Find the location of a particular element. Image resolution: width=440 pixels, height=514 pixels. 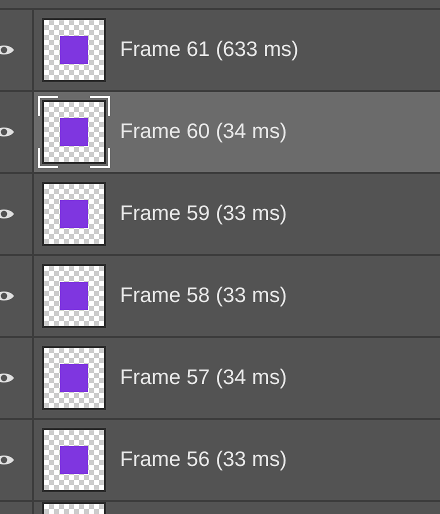

frame-name: Frame 61 (633 ms) is located at coordinates (209, 50).